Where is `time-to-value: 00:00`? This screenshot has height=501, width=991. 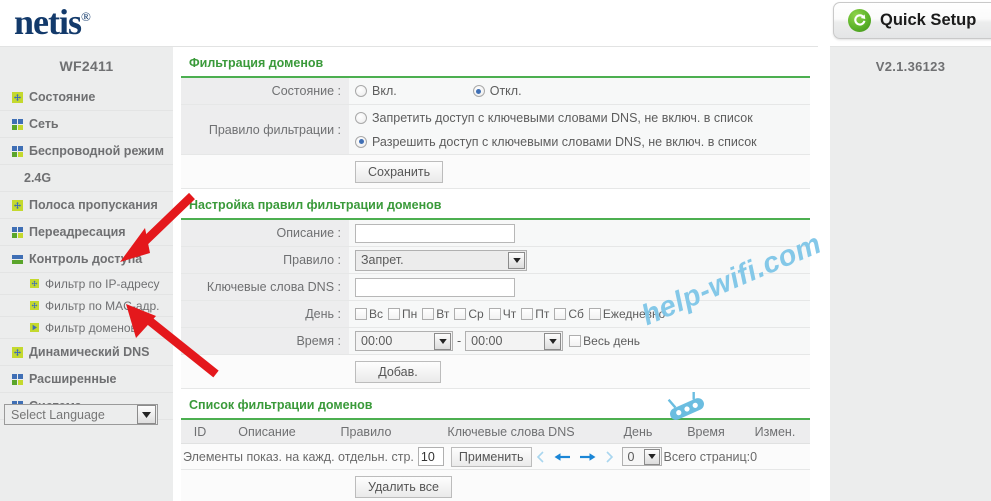
time-to-value: 00:00 is located at coordinates (487, 341).